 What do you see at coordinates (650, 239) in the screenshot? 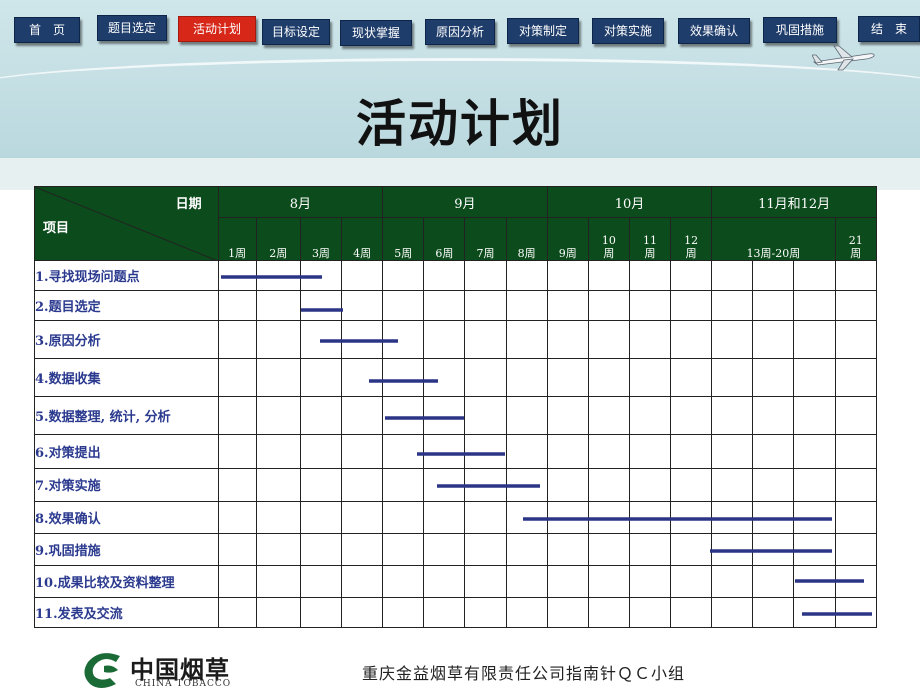
I see `week-header: 11 周` at bounding box center [650, 239].